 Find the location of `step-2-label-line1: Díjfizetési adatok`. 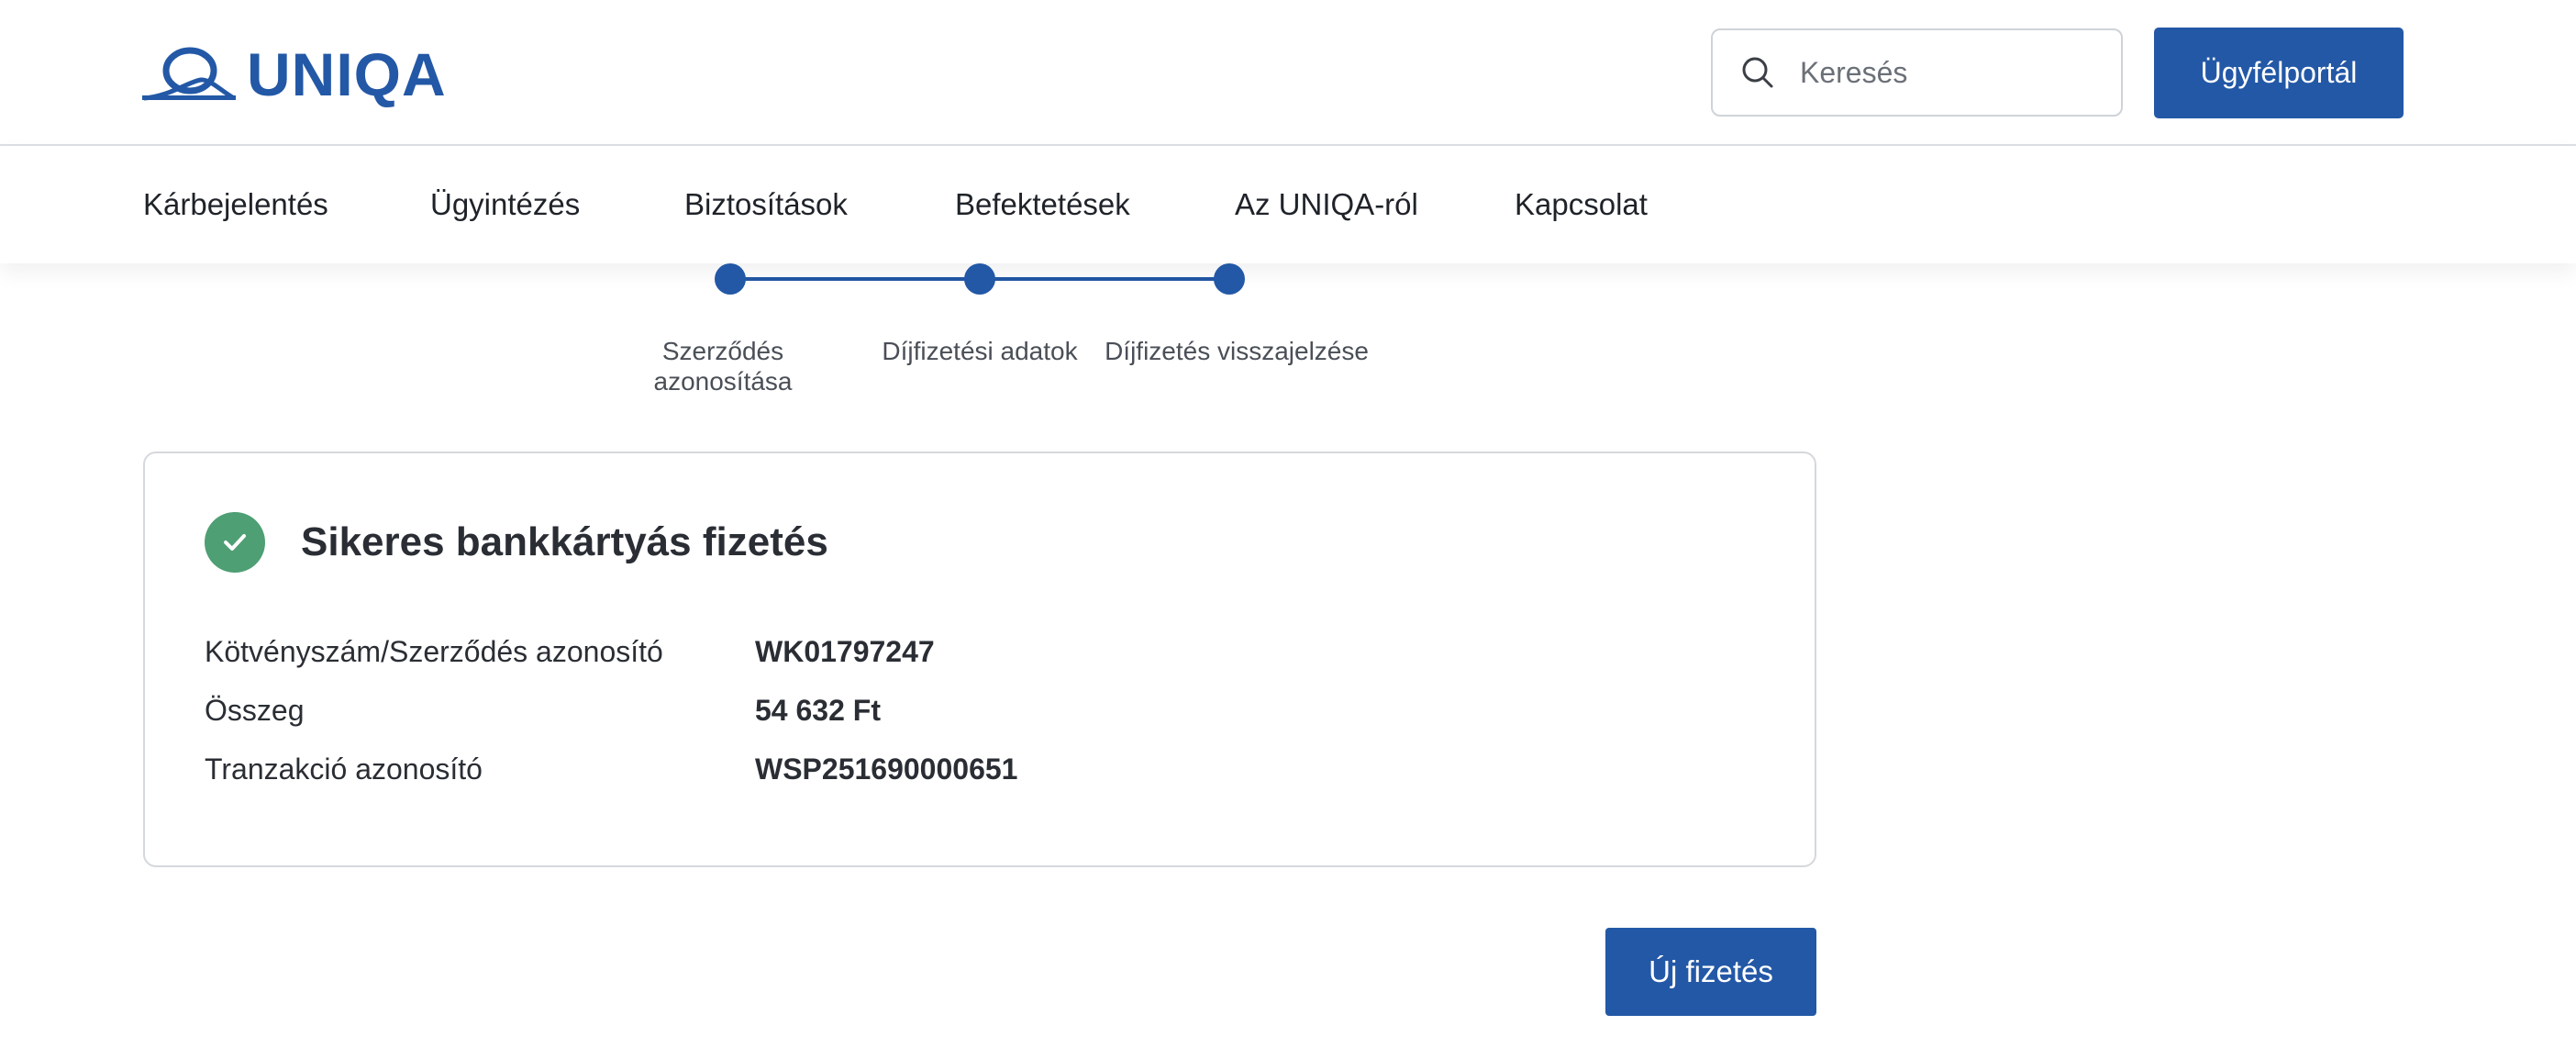

step-2-label-line1: Díjfizetési adatok is located at coordinates (980, 351).